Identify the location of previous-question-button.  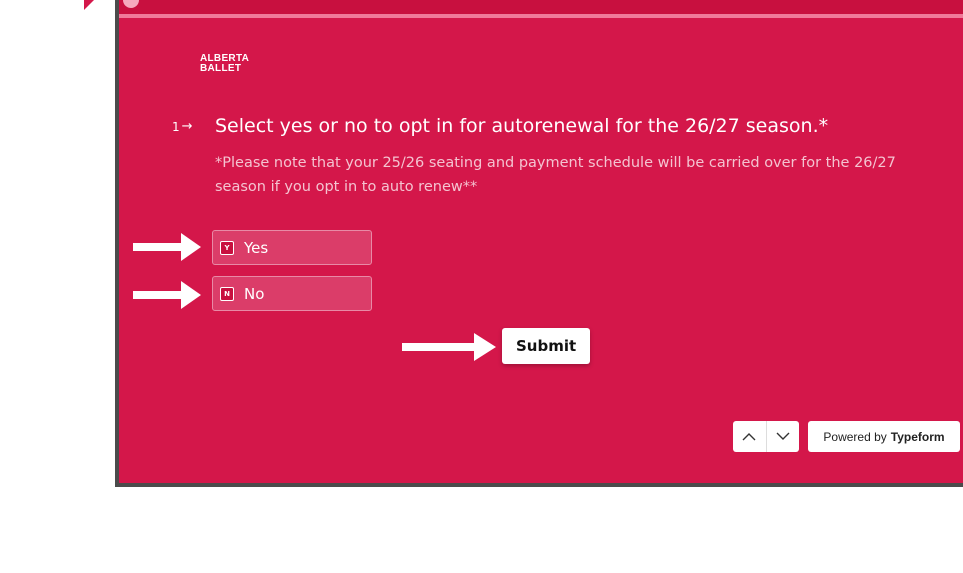
(749, 436).